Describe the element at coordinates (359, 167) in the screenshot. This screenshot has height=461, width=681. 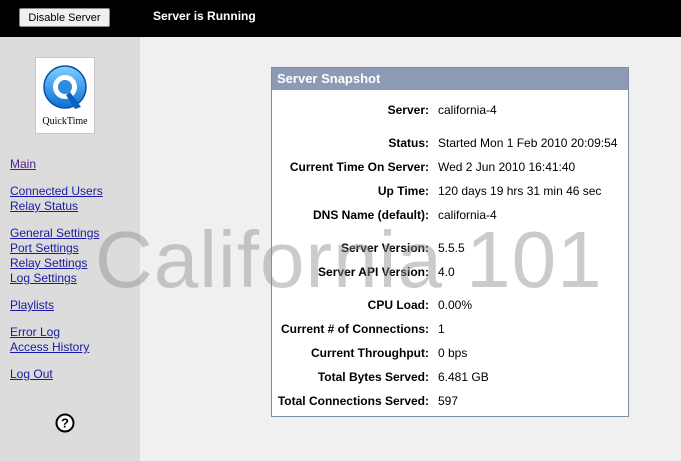
I see `current-time-label: Current Time On Server:` at that location.